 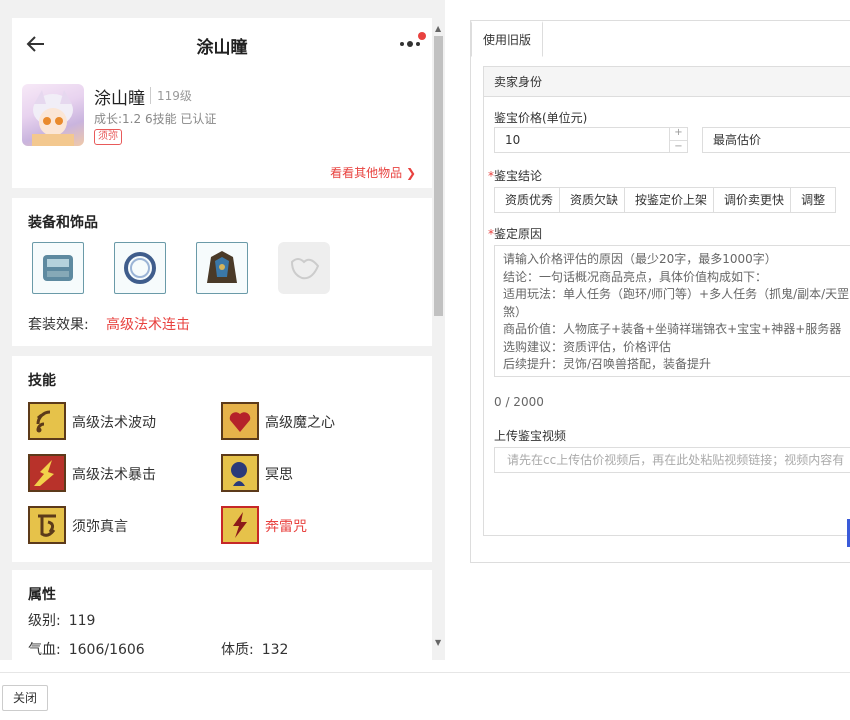 I want to click on conclusion-label: *鉴宝结论, so click(x=515, y=176).